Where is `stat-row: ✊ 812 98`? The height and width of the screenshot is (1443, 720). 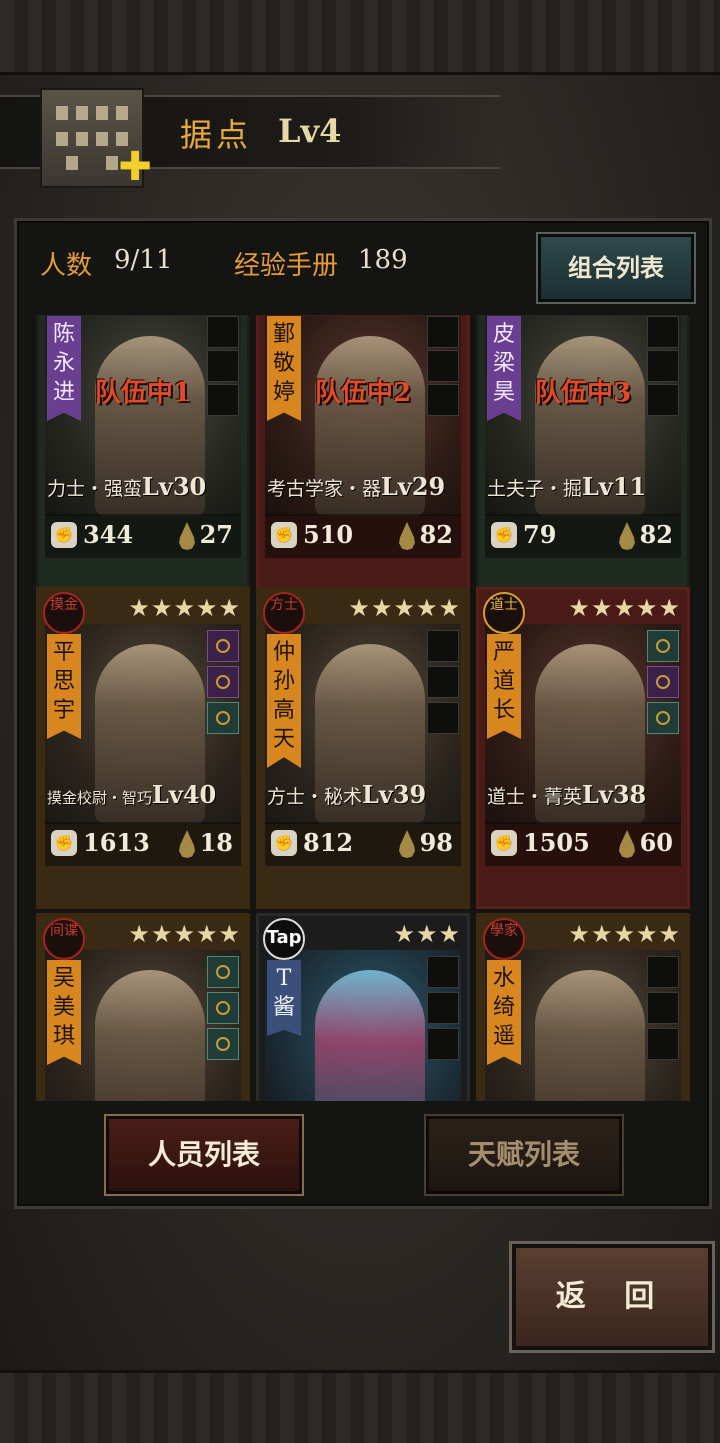 stat-row: ✊ 812 98 is located at coordinates (363, 844).